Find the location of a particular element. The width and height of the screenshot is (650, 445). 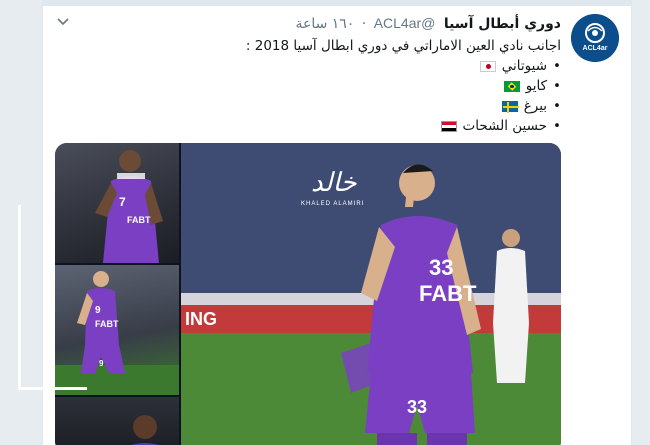

player-line: • كايو is located at coordinates (336, 86).